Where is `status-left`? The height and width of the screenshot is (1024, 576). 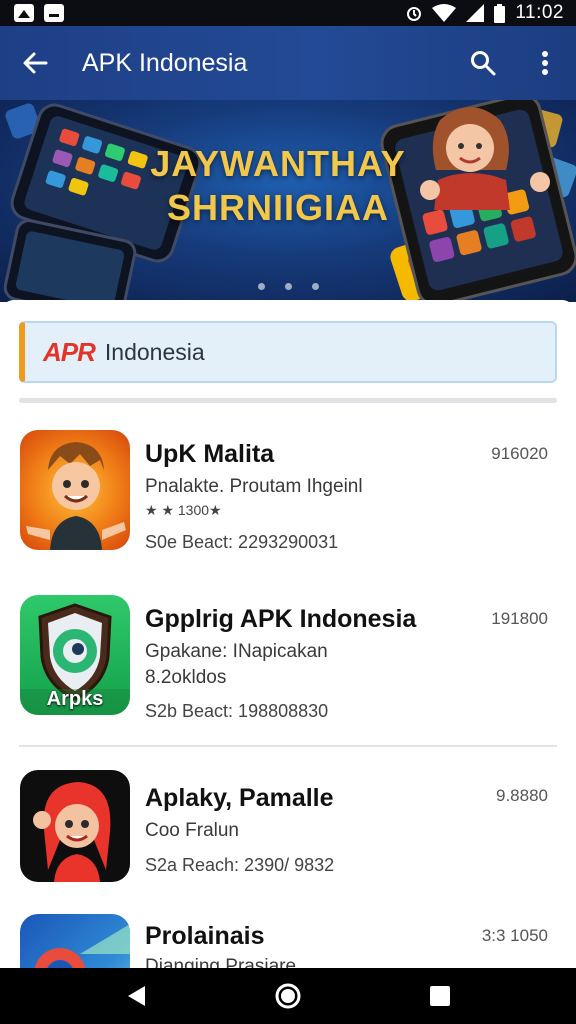
status-left is located at coordinates (39, 13).